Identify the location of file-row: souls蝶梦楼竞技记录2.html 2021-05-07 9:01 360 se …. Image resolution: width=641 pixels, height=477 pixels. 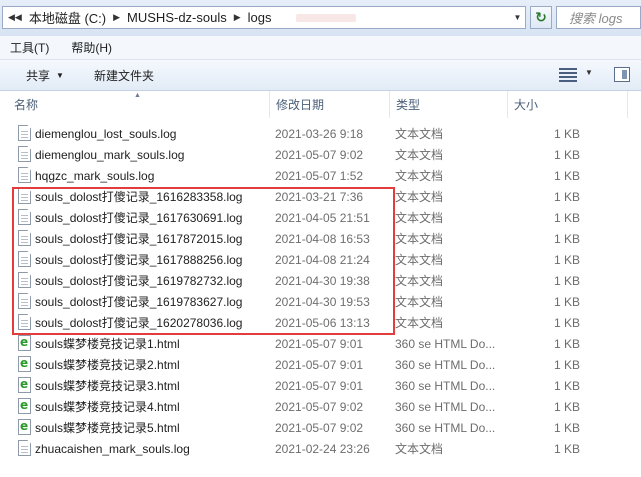
(320, 364).